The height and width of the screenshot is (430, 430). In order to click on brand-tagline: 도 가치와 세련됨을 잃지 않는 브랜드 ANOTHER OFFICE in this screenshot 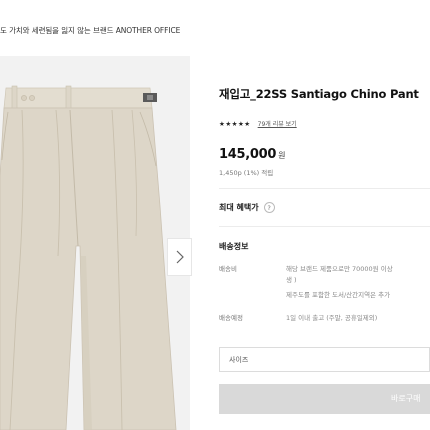, I will do `click(90, 30)`.